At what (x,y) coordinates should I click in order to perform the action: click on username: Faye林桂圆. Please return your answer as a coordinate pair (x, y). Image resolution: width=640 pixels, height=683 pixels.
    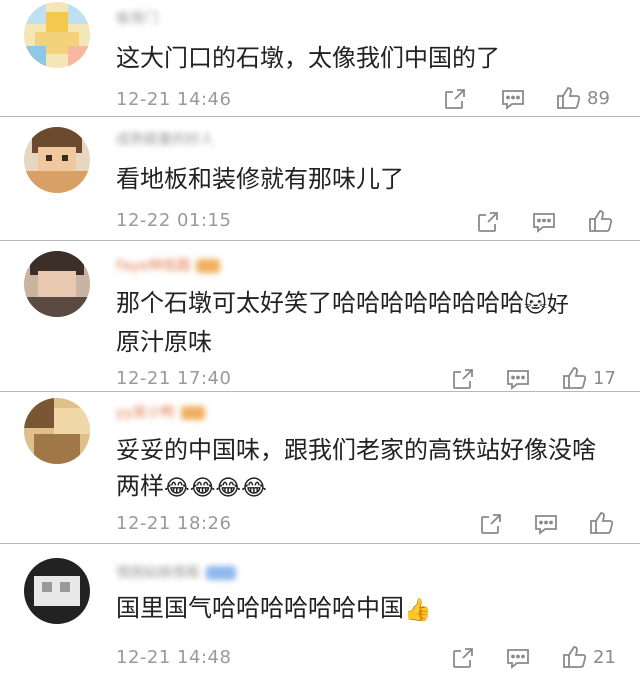
    Looking at the image, I should click on (168, 265).